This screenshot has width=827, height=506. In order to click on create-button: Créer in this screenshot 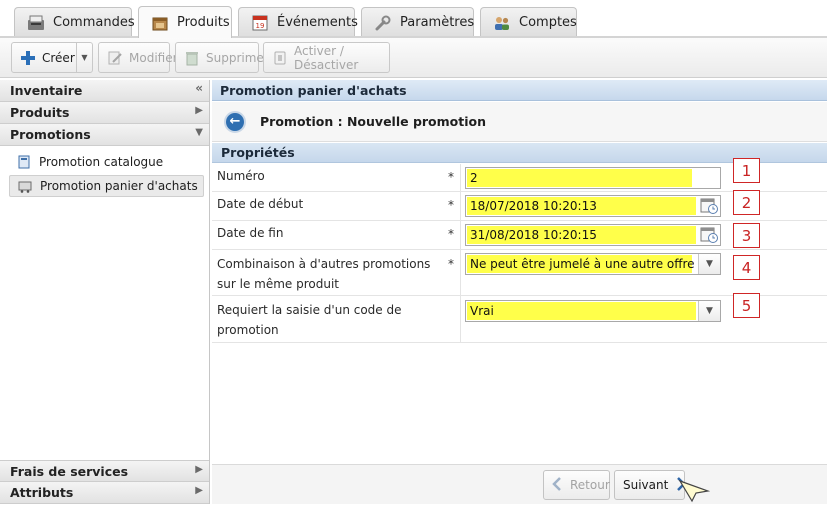, I will do `click(44, 57)`.